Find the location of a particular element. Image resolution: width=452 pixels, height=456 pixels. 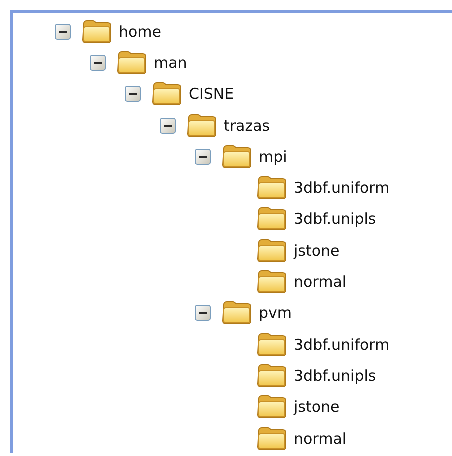

folder-label: man is located at coordinates (171, 63).